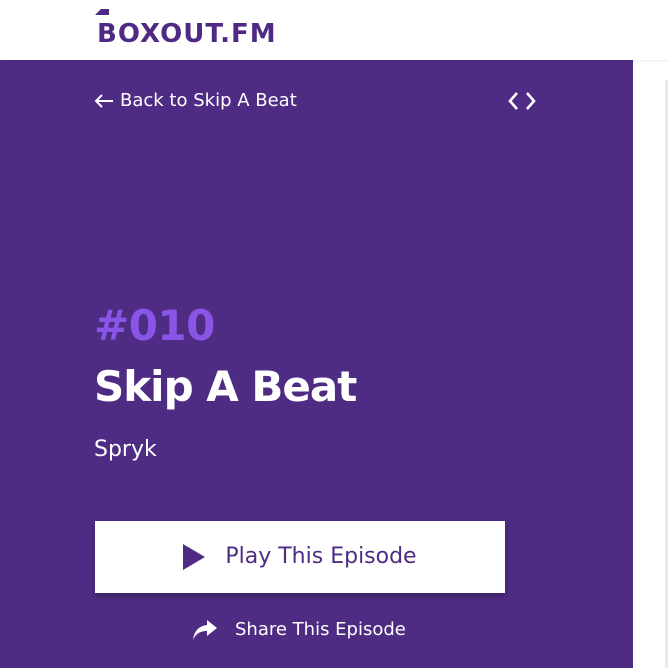  What do you see at coordinates (194, 557) in the screenshot?
I see `play-icon` at bounding box center [194, 557].